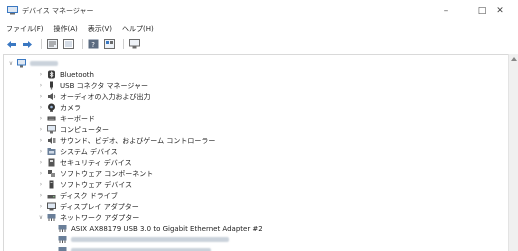 The width and height of the screenshot is (518, 251). What do you see at coordinates (446, 11) in the screenshot?
I see `minimize-button: –` at bounding box center [446, 11].